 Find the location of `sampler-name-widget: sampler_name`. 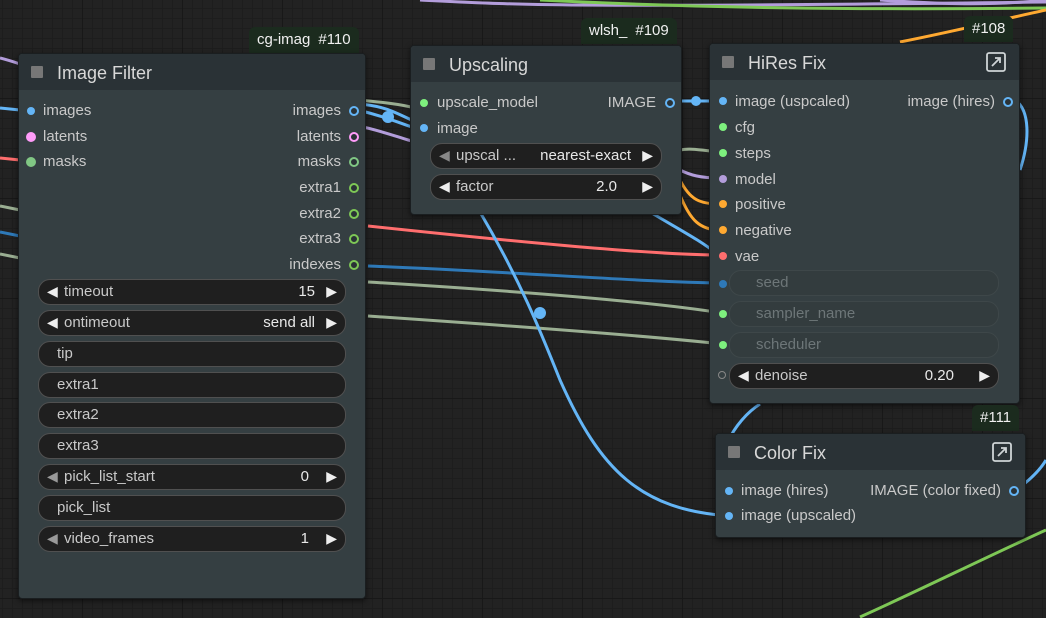

sampler-name-widget: sampler_name is located at coordinates (864, 314).